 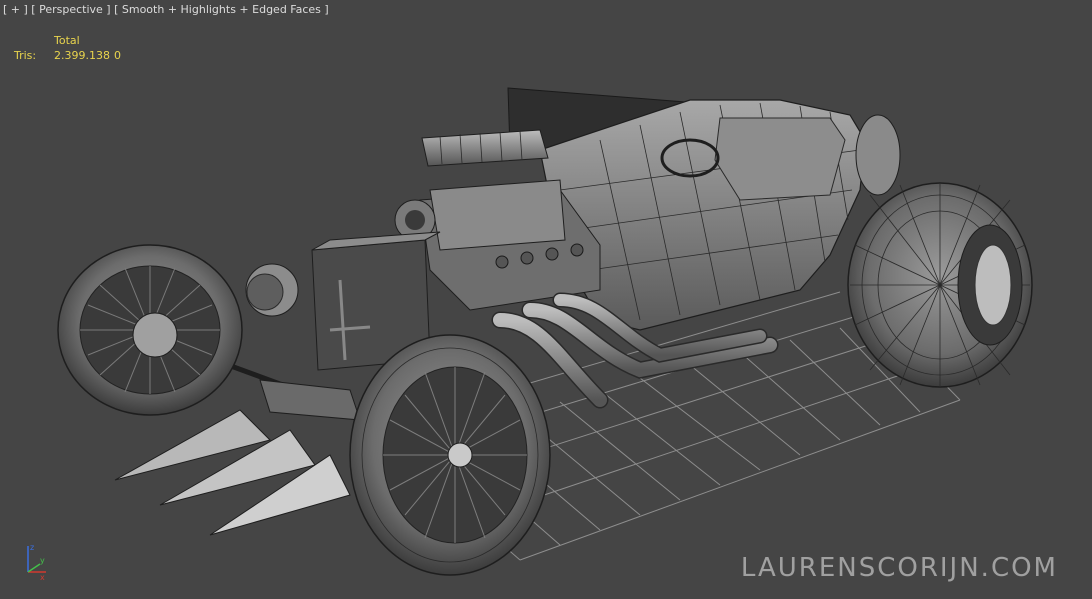 What do you see at coordinates (42, 560) in the screenshot?
I see `axis-y-label: y` at bounding box center [42, 560].